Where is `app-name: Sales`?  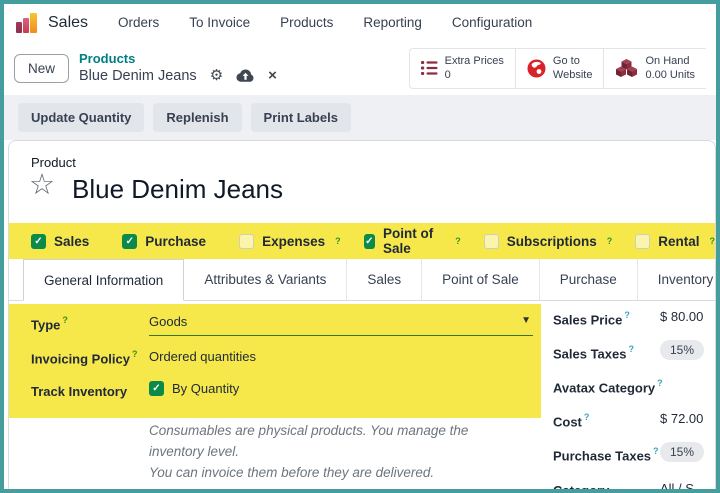 app-name: Sales is located at coordinates (68, 23).